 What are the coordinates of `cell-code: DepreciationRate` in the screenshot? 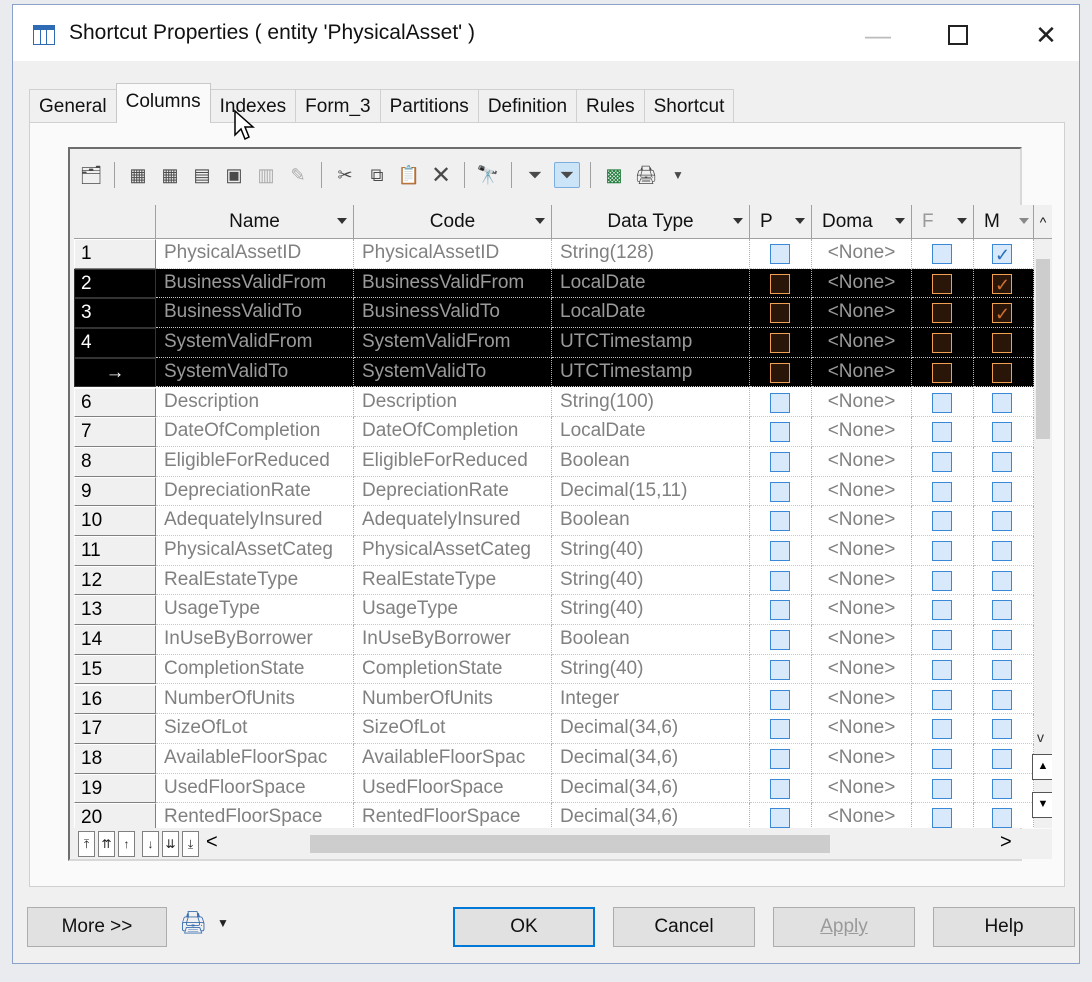 It's located at (453, 491).